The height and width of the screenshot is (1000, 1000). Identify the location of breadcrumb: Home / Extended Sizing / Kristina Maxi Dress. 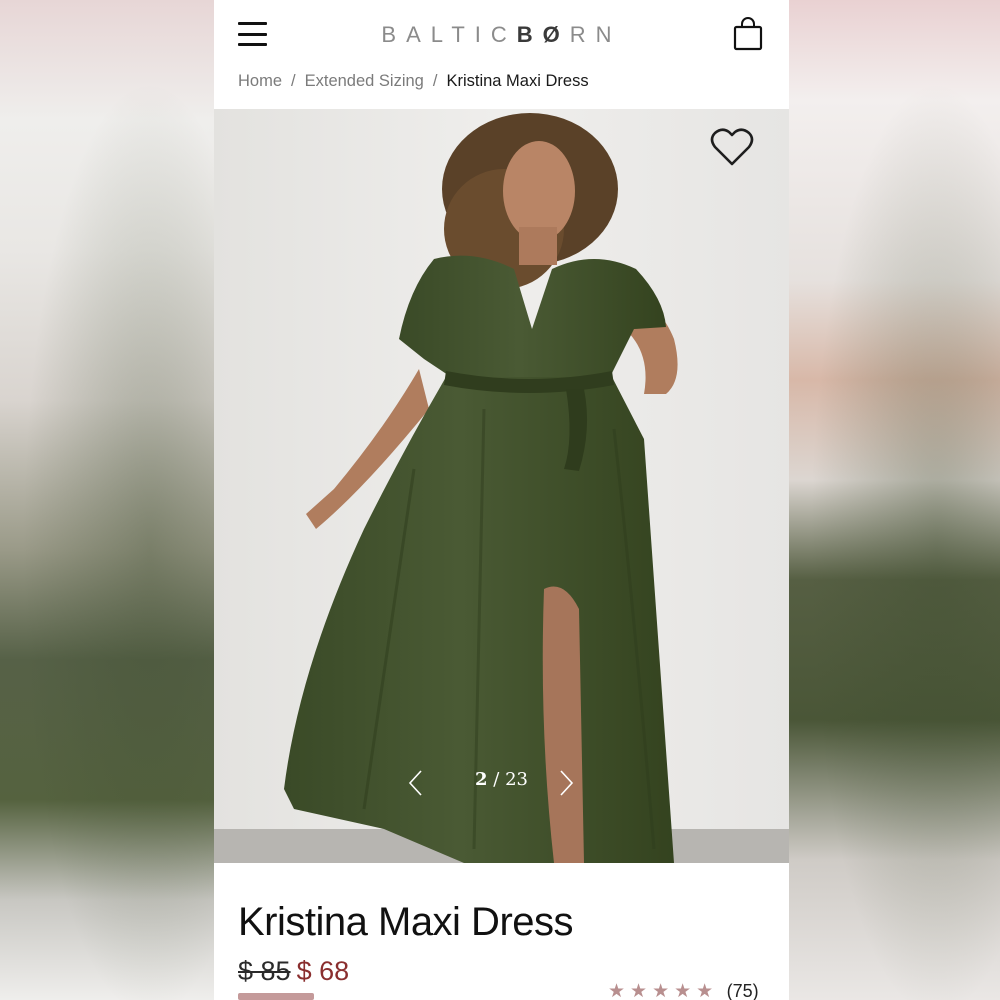
(413, 81).